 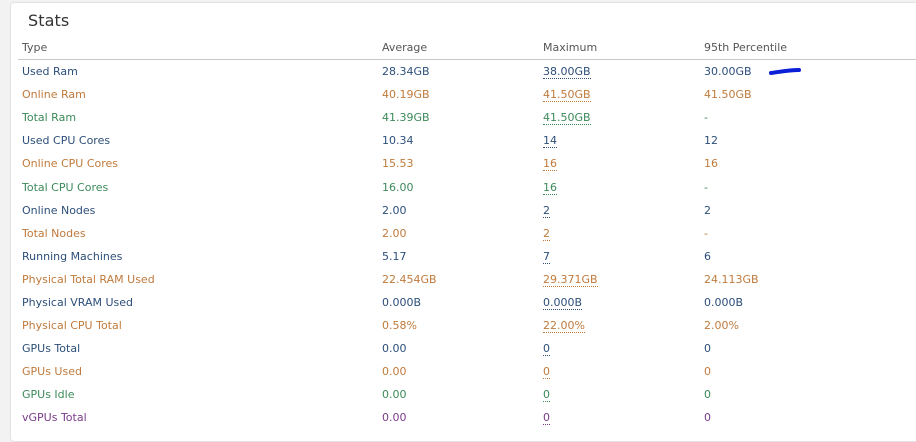 I want to click on row-type: Online Ram, so click(x=54, y=95).